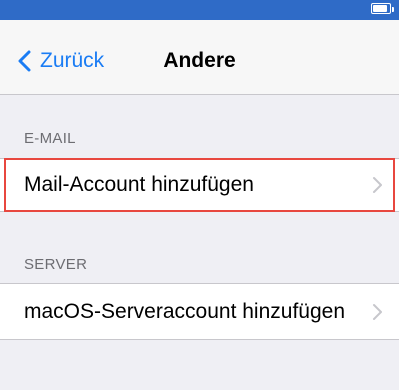 The height and width of the screenshot is (390, 399). I want to click on status-bar, so click(199, 10).